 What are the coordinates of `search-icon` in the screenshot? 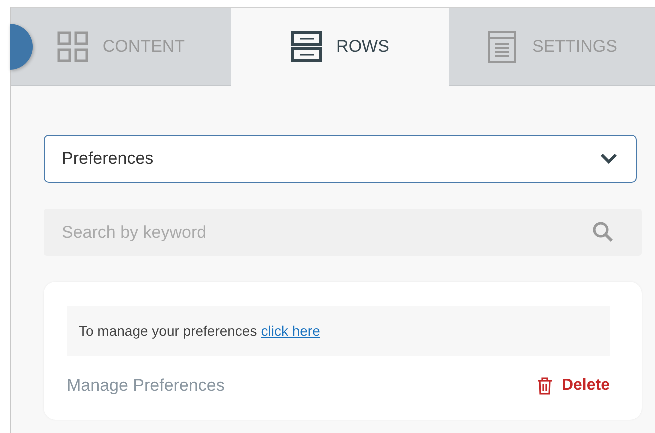 It's located at (603, 232).